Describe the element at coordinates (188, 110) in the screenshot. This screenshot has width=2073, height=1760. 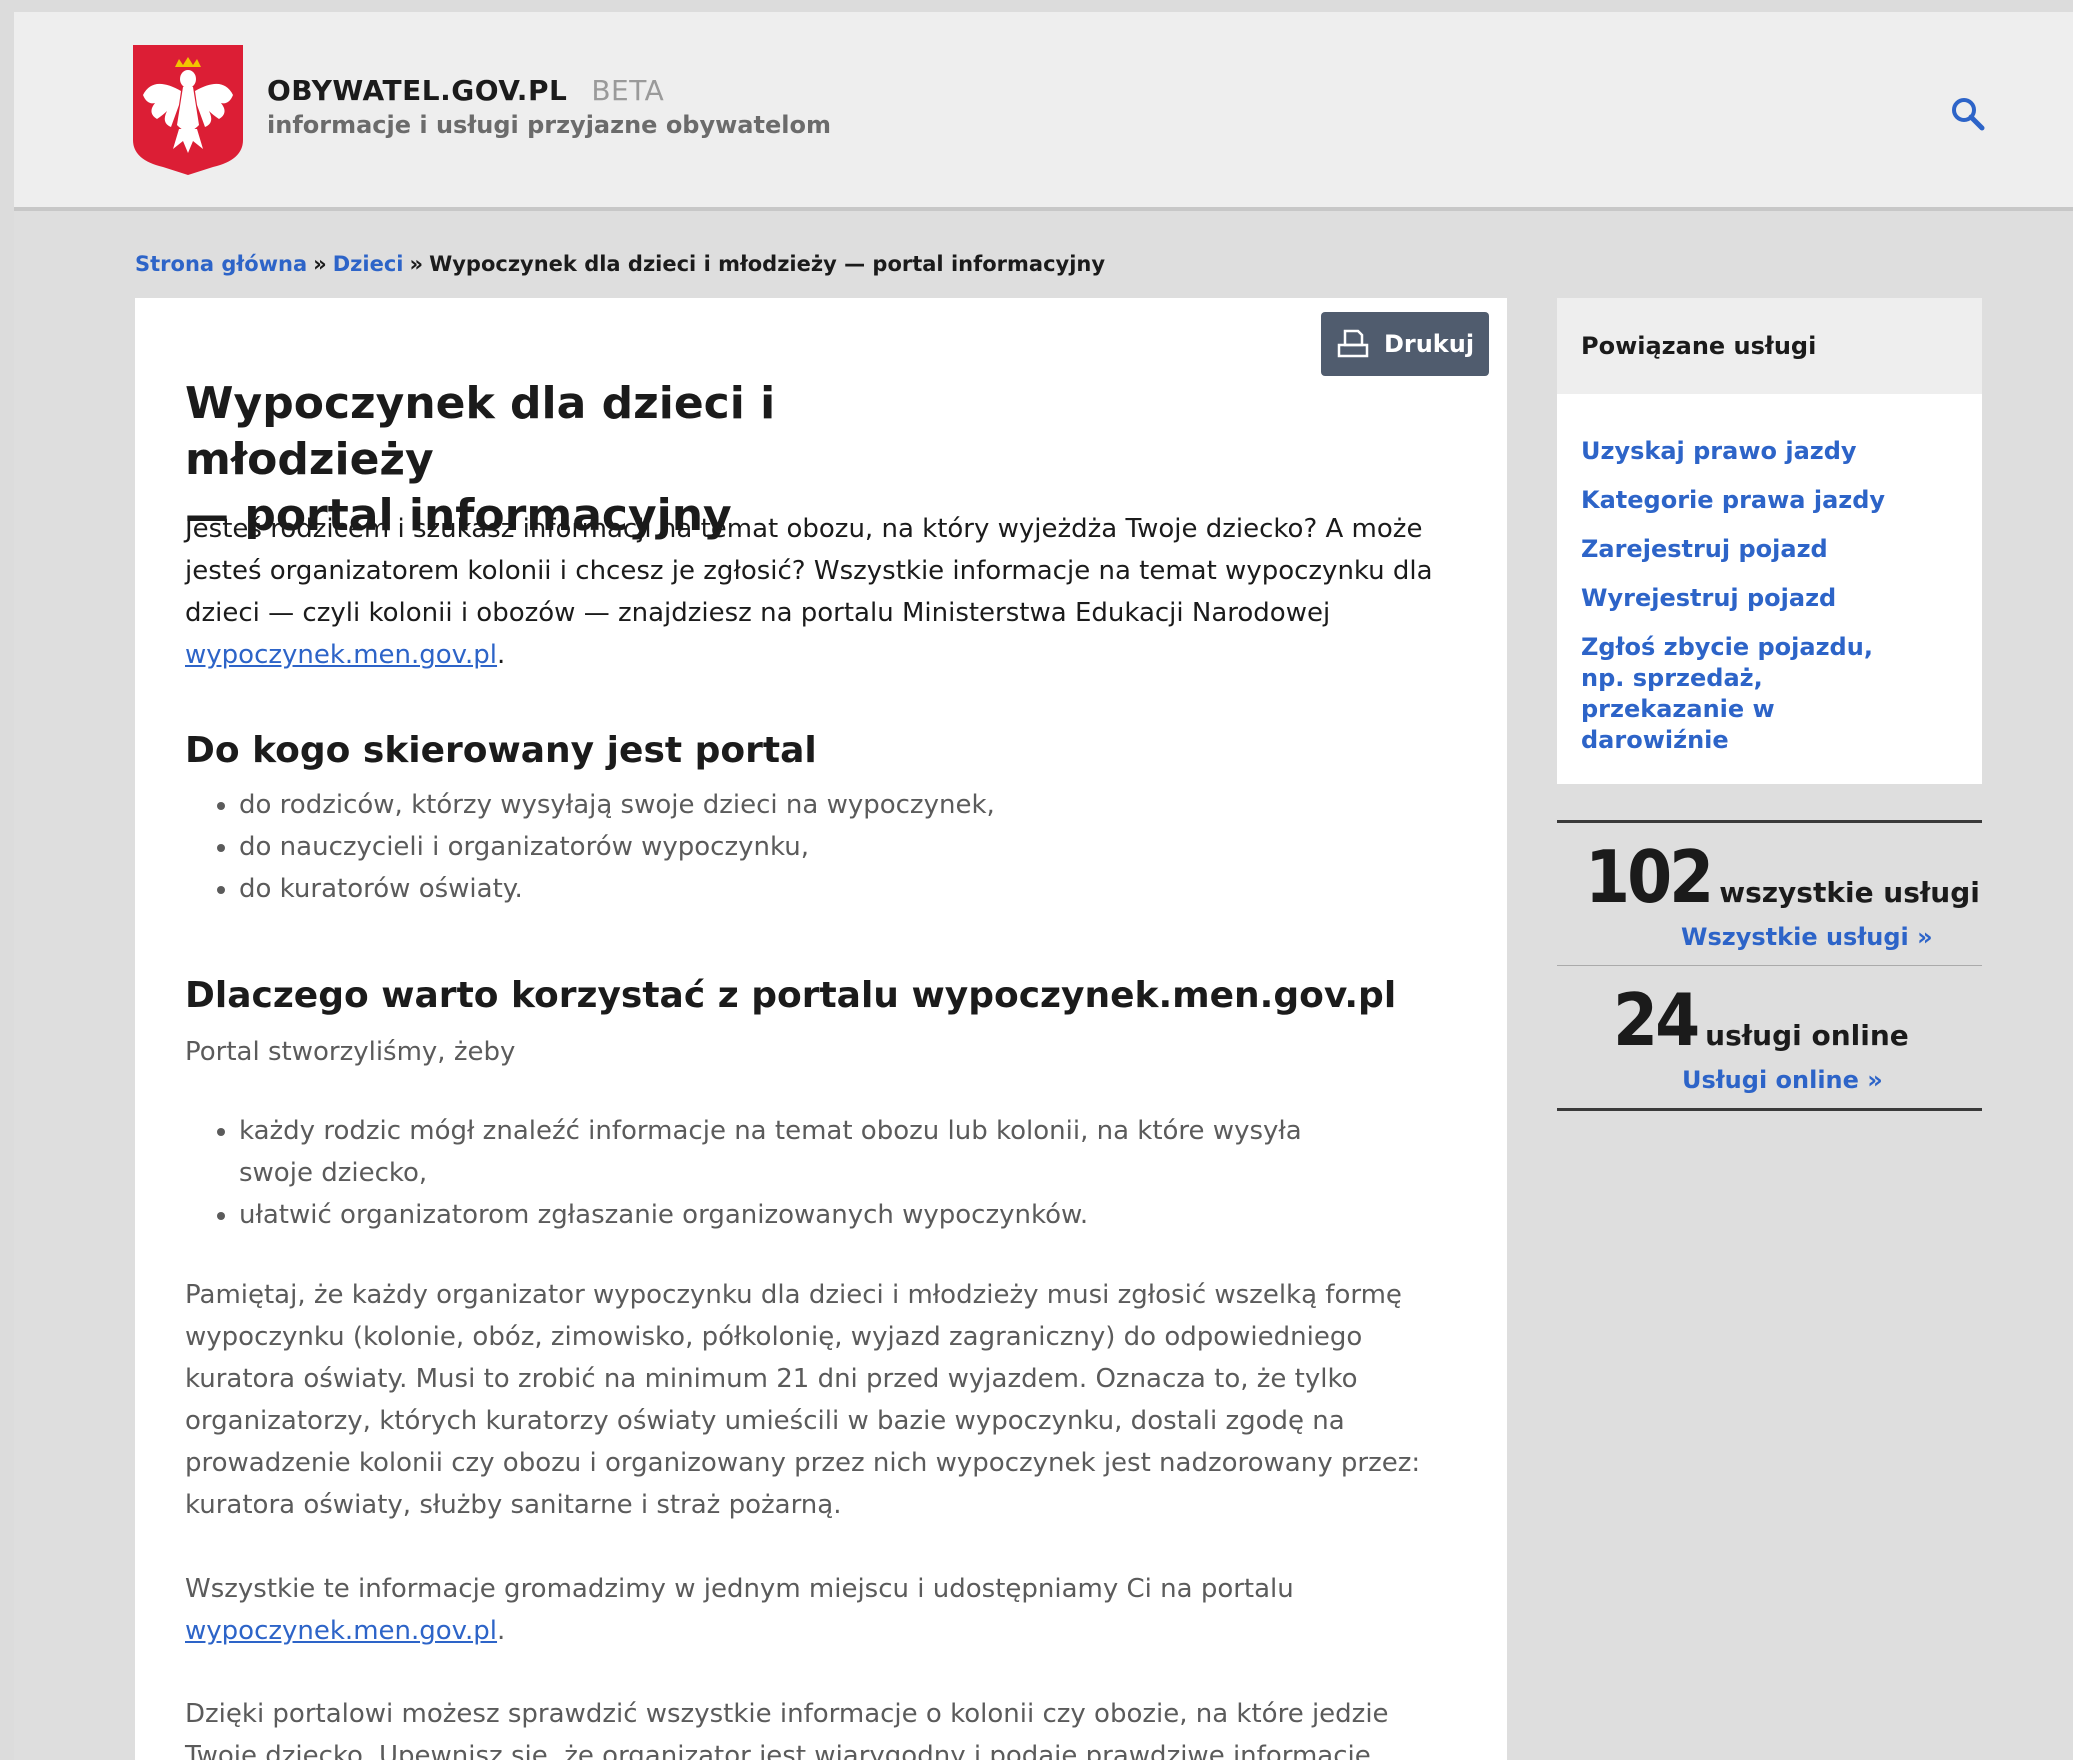
I see `polish-eagle-emblem` at that location.